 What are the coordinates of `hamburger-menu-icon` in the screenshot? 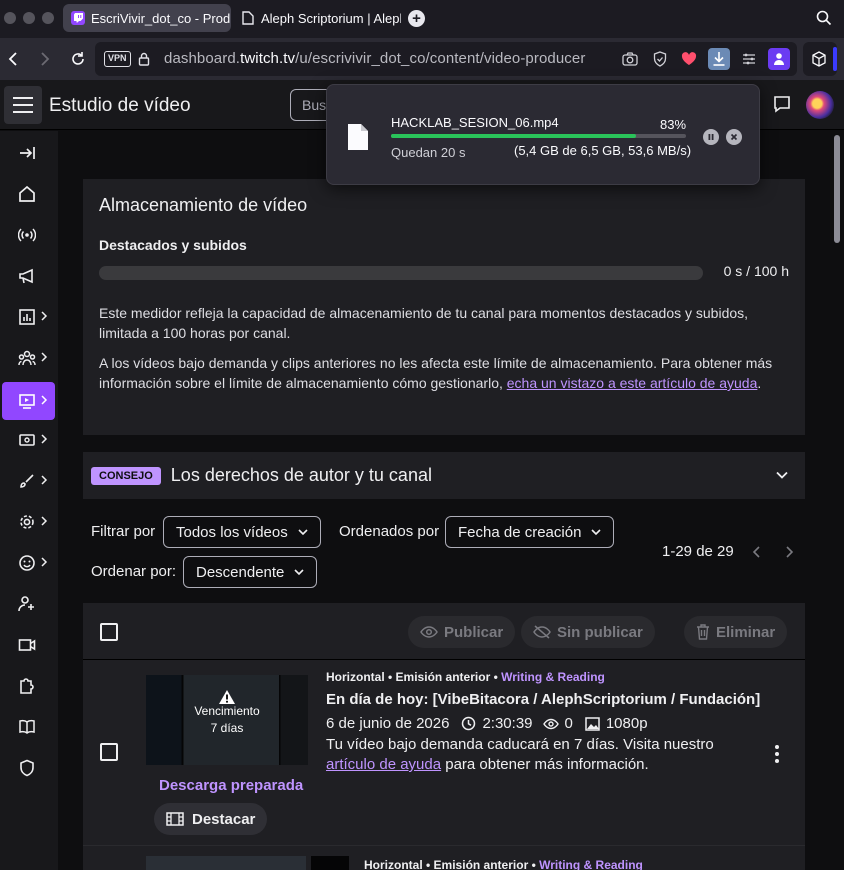 It's located at (23, 105).